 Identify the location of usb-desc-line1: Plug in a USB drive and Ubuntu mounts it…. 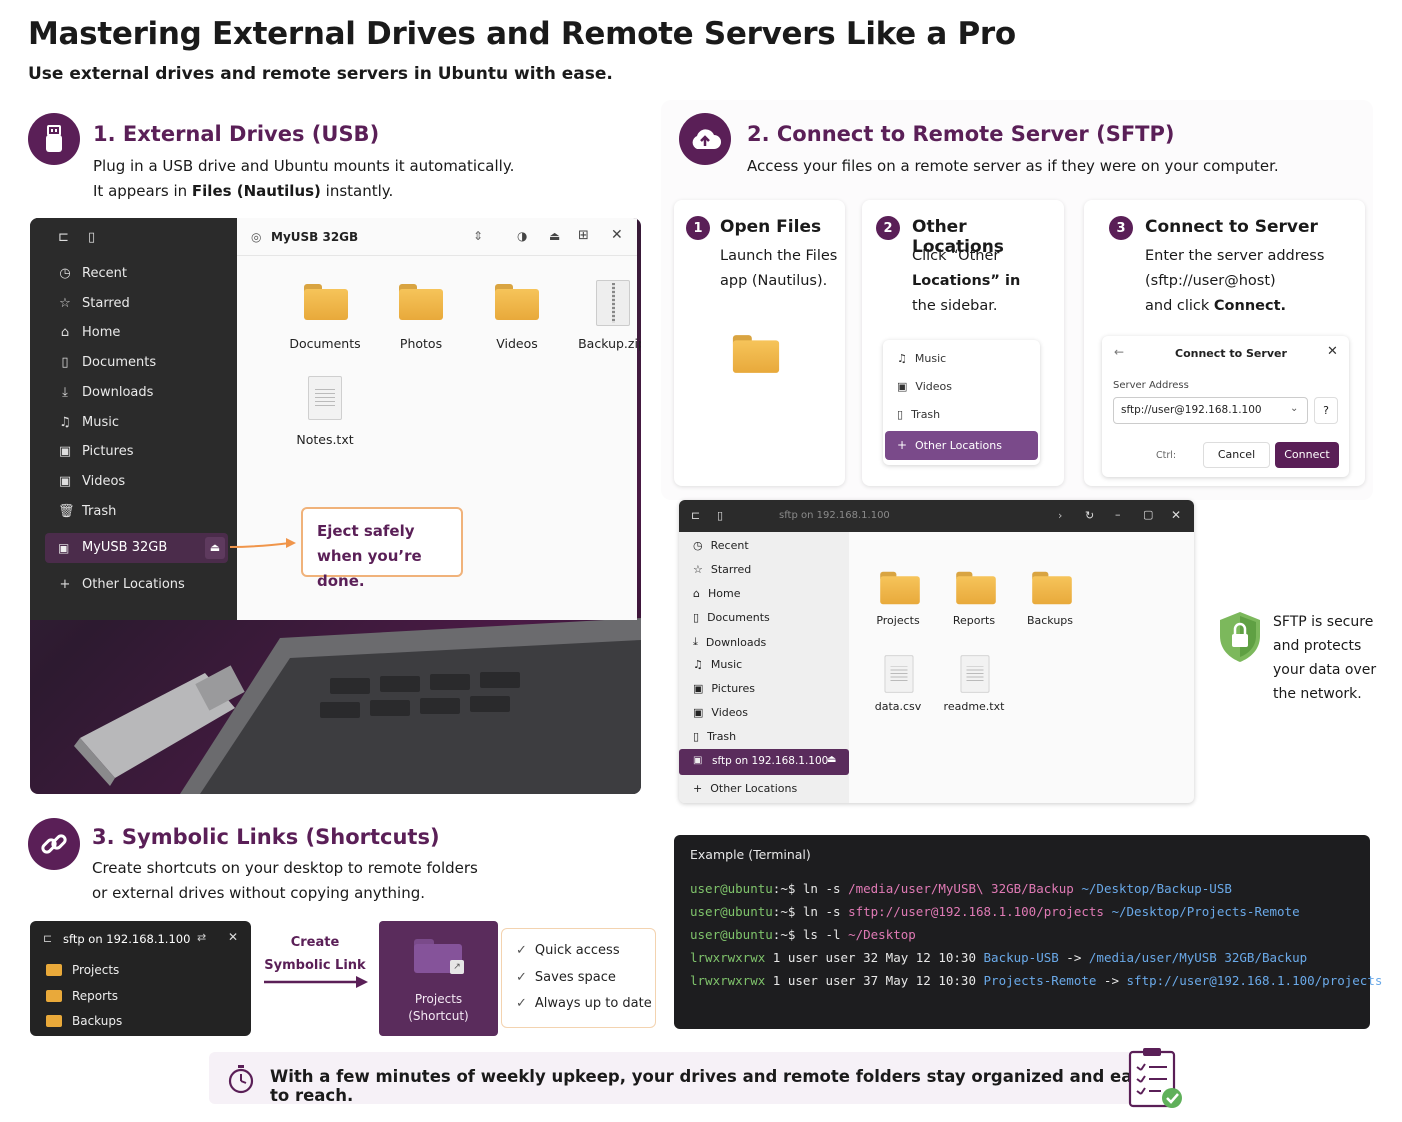
(304, 166).